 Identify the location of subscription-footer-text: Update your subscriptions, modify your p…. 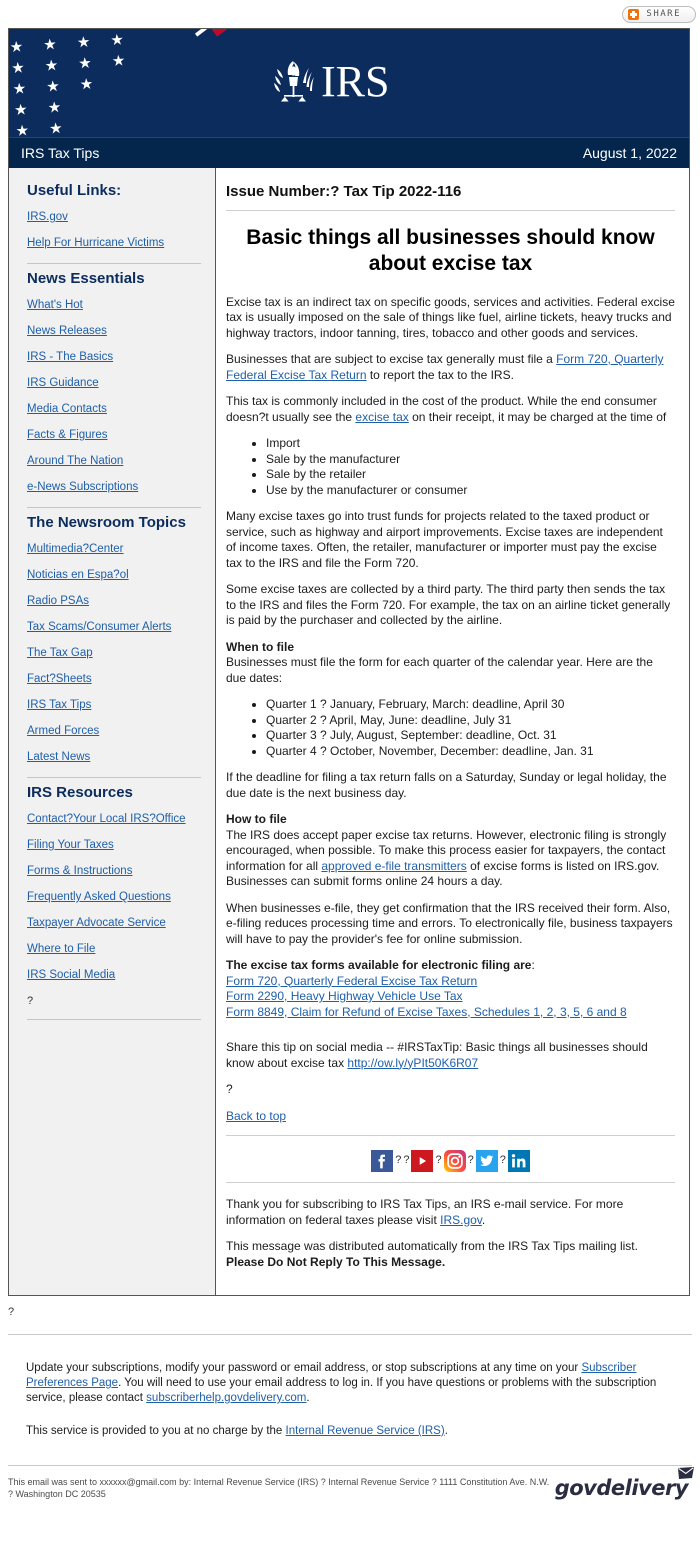
(344, 1383).